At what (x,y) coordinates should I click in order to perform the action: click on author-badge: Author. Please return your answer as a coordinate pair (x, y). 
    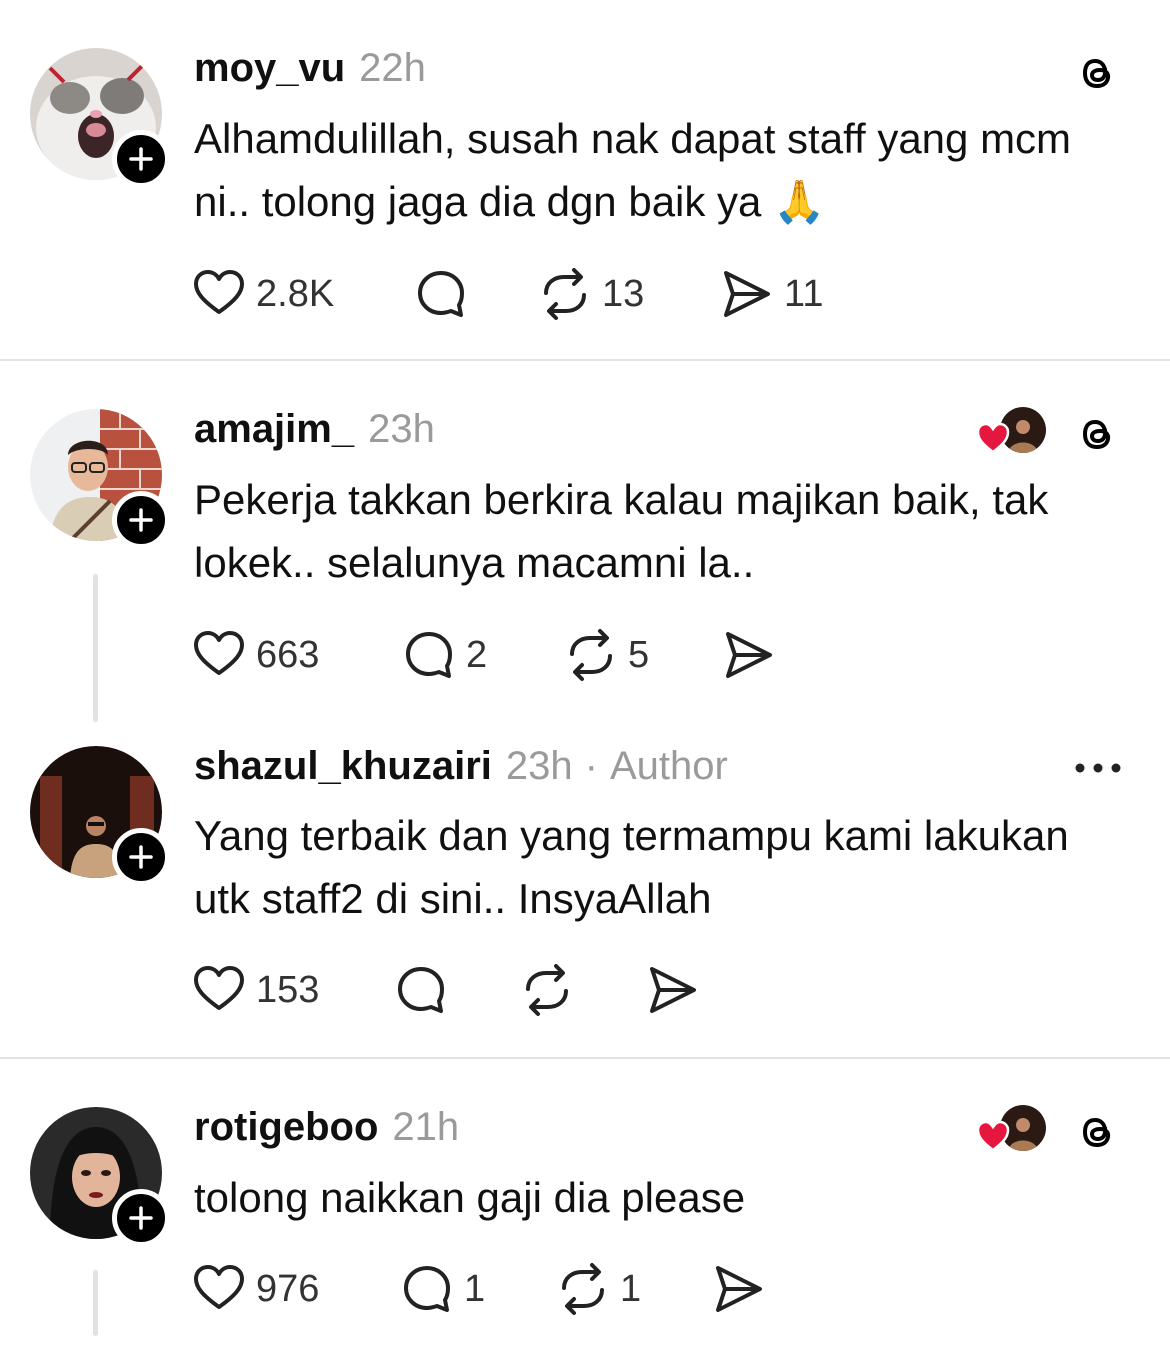
    Looking at the image, I should click on (668, 766).